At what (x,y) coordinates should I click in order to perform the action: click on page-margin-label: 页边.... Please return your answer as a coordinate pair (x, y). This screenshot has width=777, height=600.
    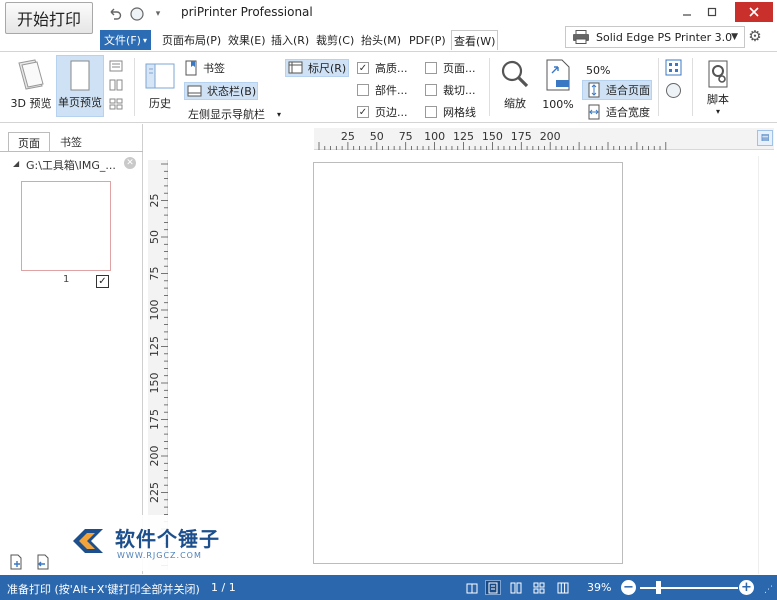
    Looking at the image, I should click on (391, 112).